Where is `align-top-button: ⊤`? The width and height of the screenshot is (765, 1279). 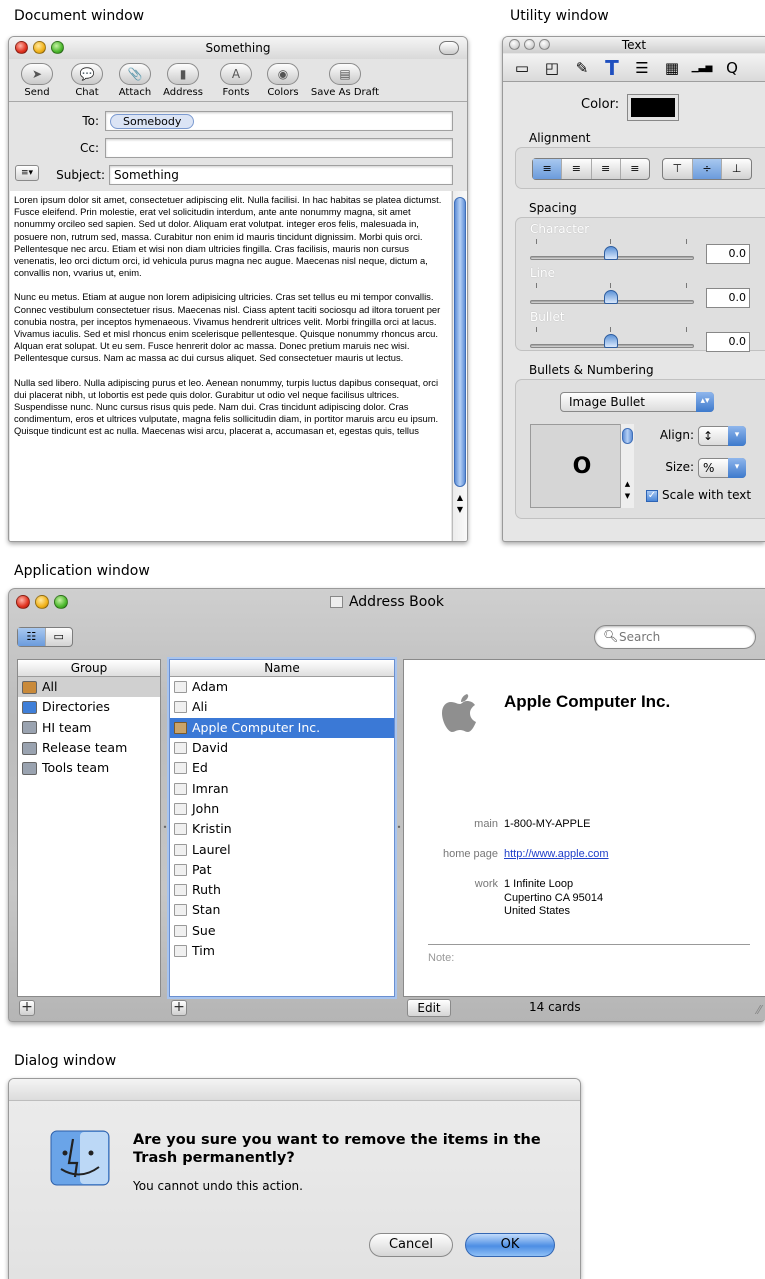 align-top-button: ⊤ is located at coordinates (678, 169).